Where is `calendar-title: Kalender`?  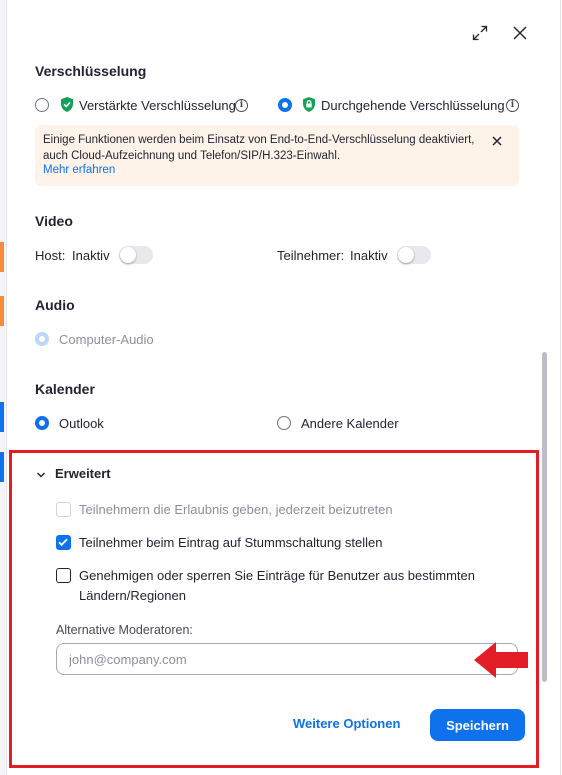
calendar-title: Kalender is located at coordinates (65, 389).